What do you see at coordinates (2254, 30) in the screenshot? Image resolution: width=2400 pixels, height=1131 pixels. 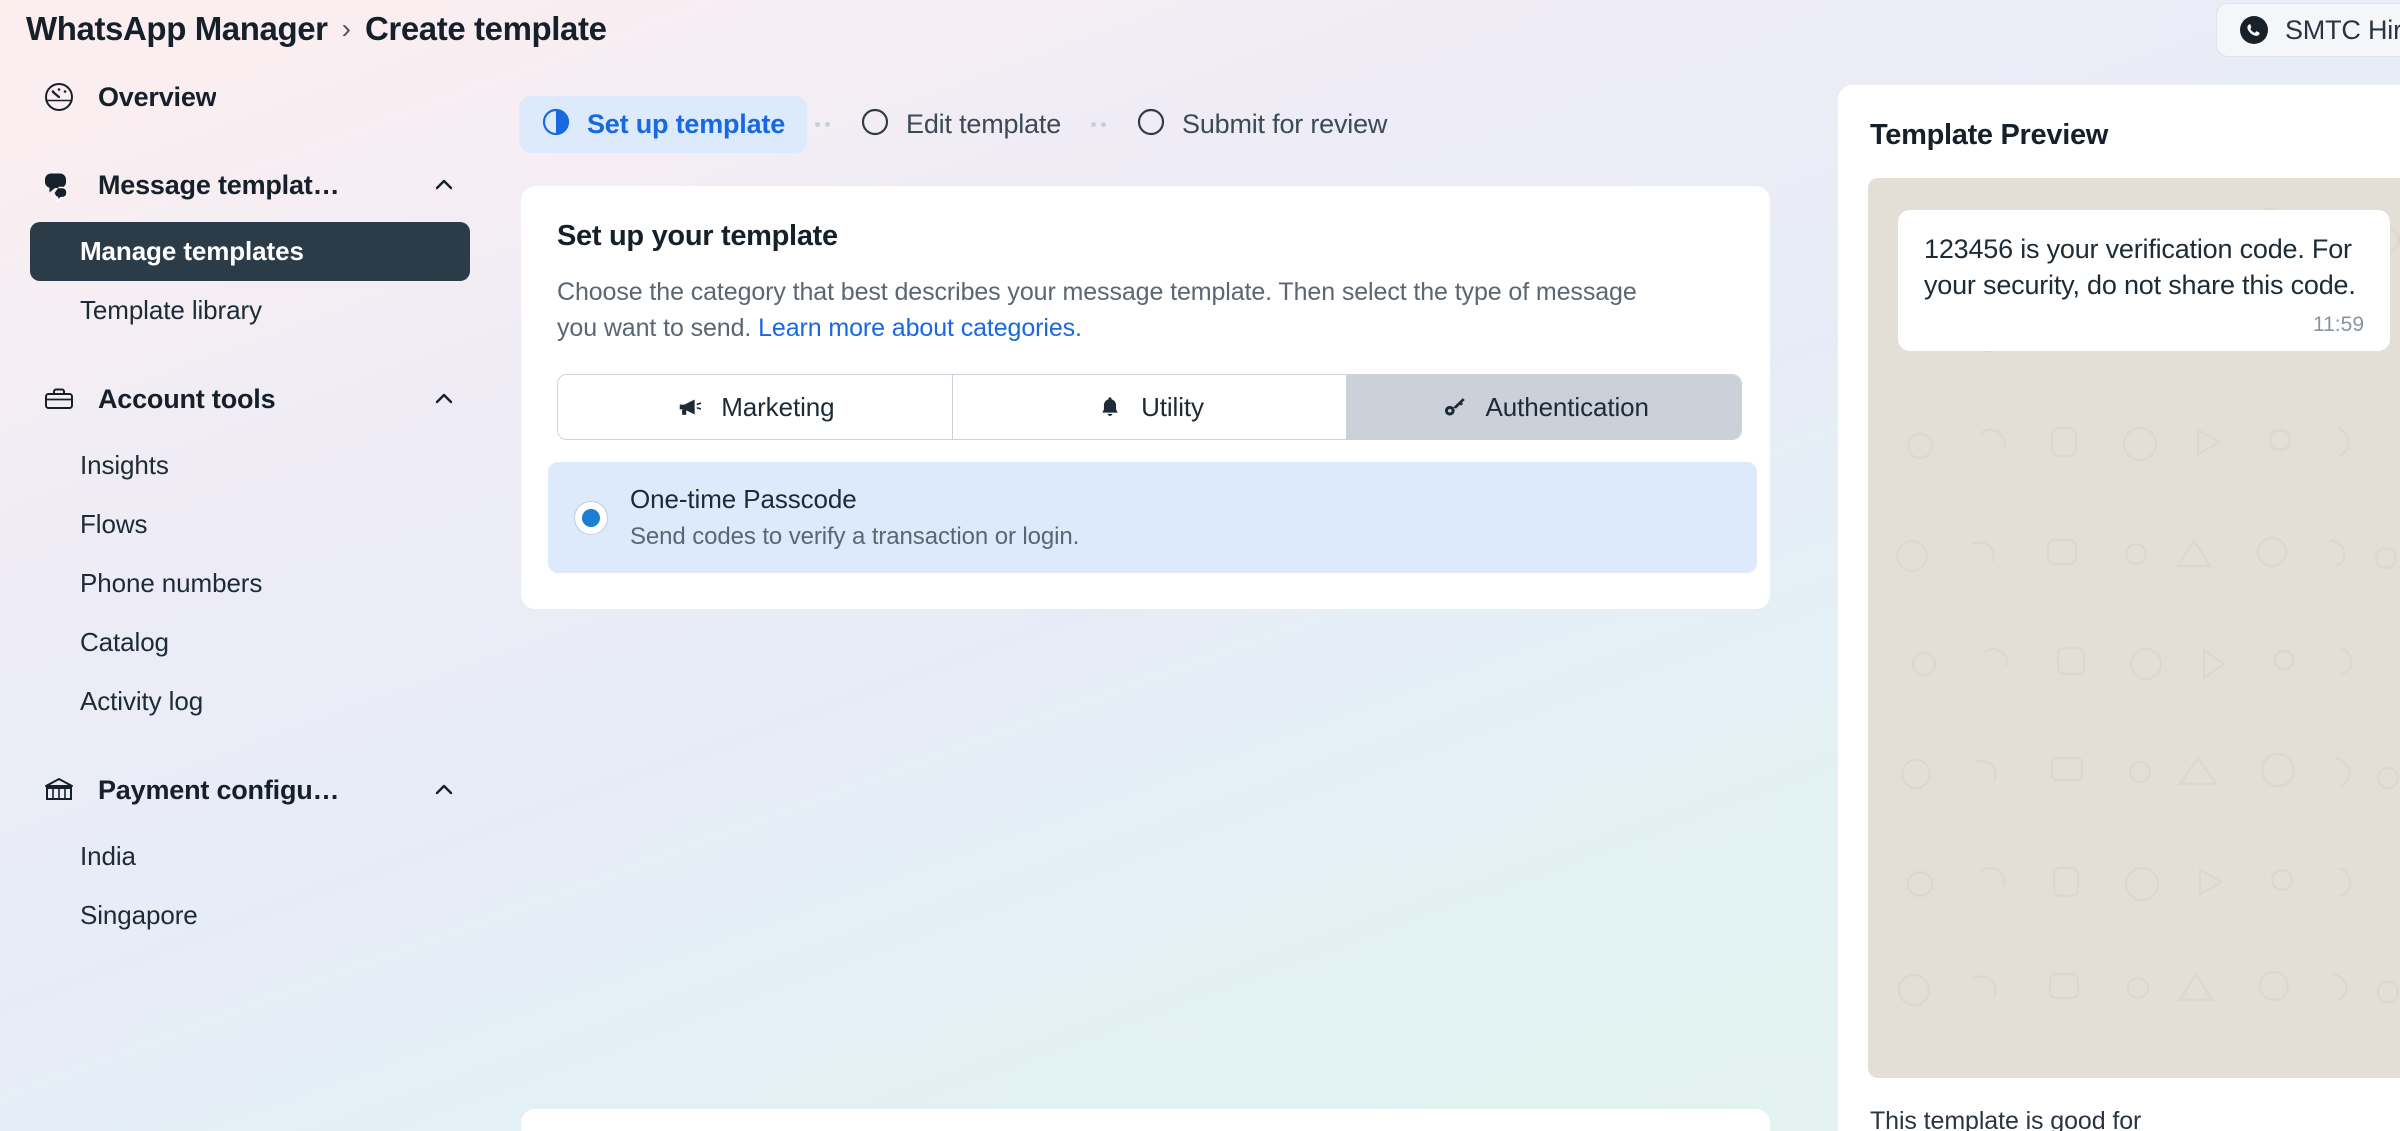 I see `whatsapp-icon` at bounding box center [2254, 30].